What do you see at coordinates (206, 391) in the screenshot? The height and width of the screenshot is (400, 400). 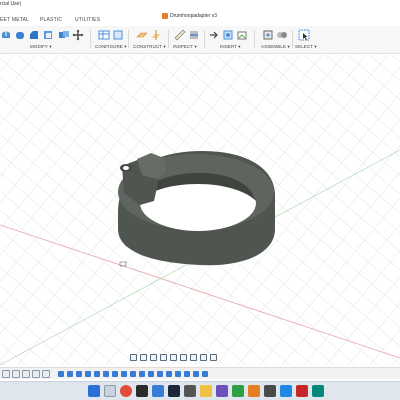 I see `file-explorer-icon` at bounding box center [206, 391].